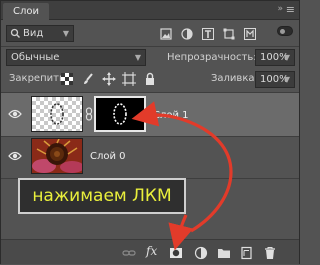 The width and height of the screenshot is (320, 265). I want to click on fill-field: 100% ▼, so click(275, 79).